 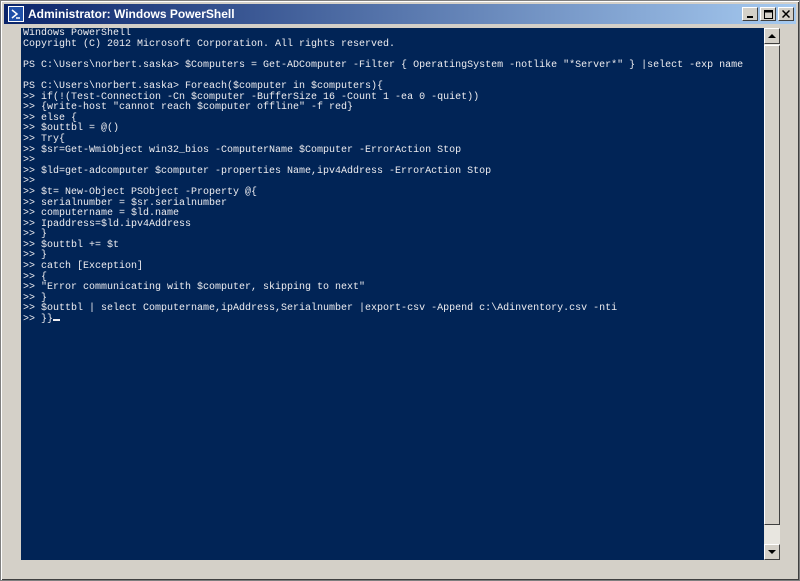 I want to click on scroll-down-icon, so click(x=772, y=552).